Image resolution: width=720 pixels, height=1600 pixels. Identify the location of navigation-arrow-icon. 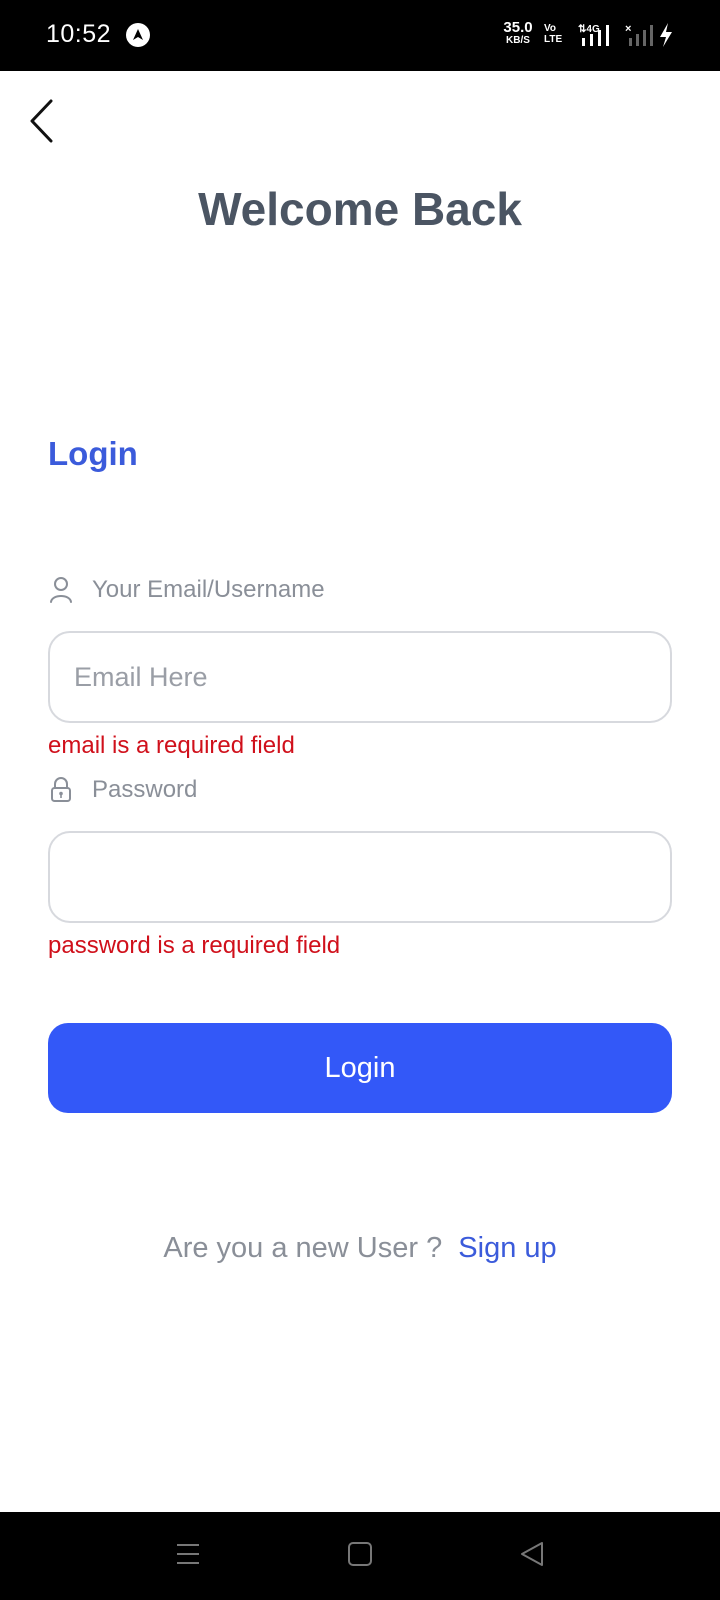
(138, 35).